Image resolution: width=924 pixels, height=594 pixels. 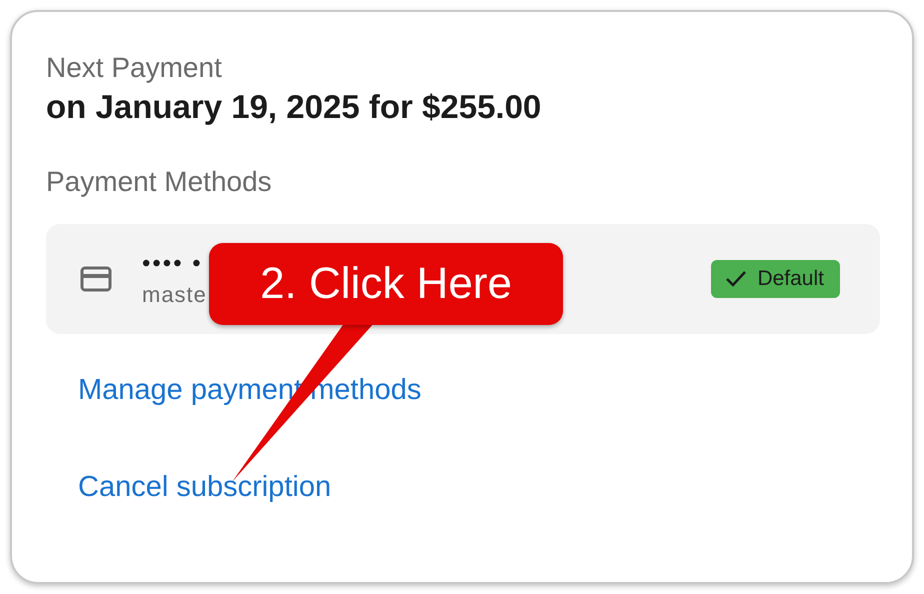 I want to click on credit-card-icon, so click(x=96, y=279).